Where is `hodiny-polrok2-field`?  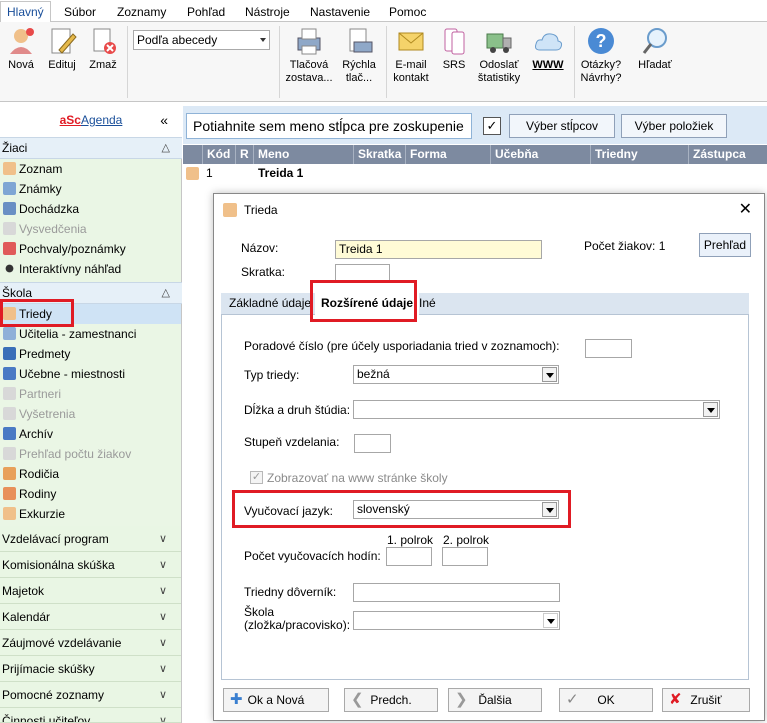
hodiny-polrok2-field is located at coordinates (465, 556).